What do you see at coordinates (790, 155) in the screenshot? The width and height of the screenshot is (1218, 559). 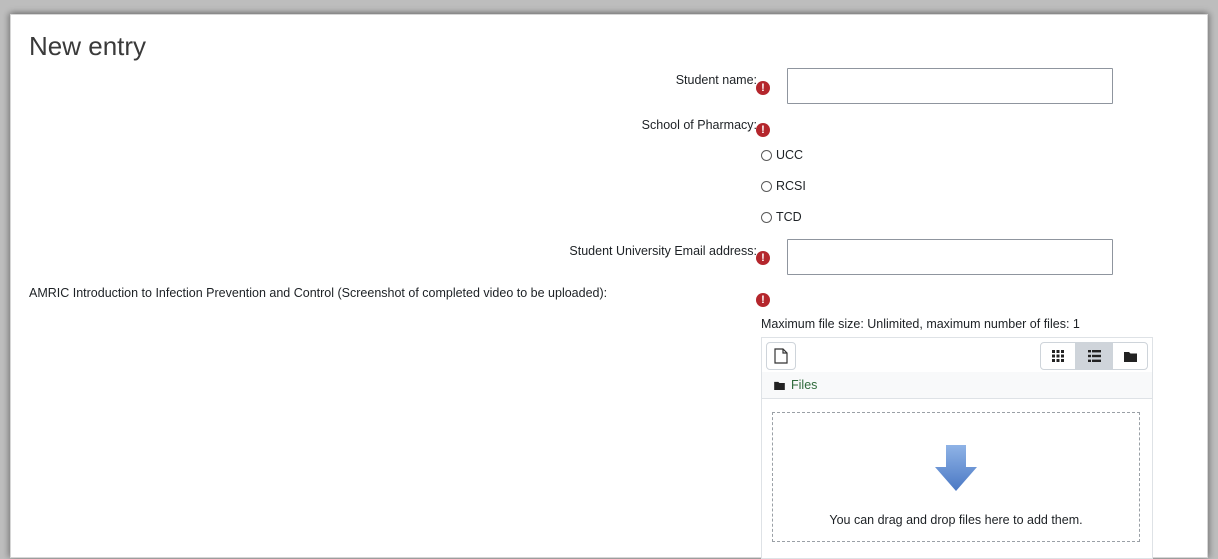 I see `radio-label: UCC` at bounding box center [790, 155].